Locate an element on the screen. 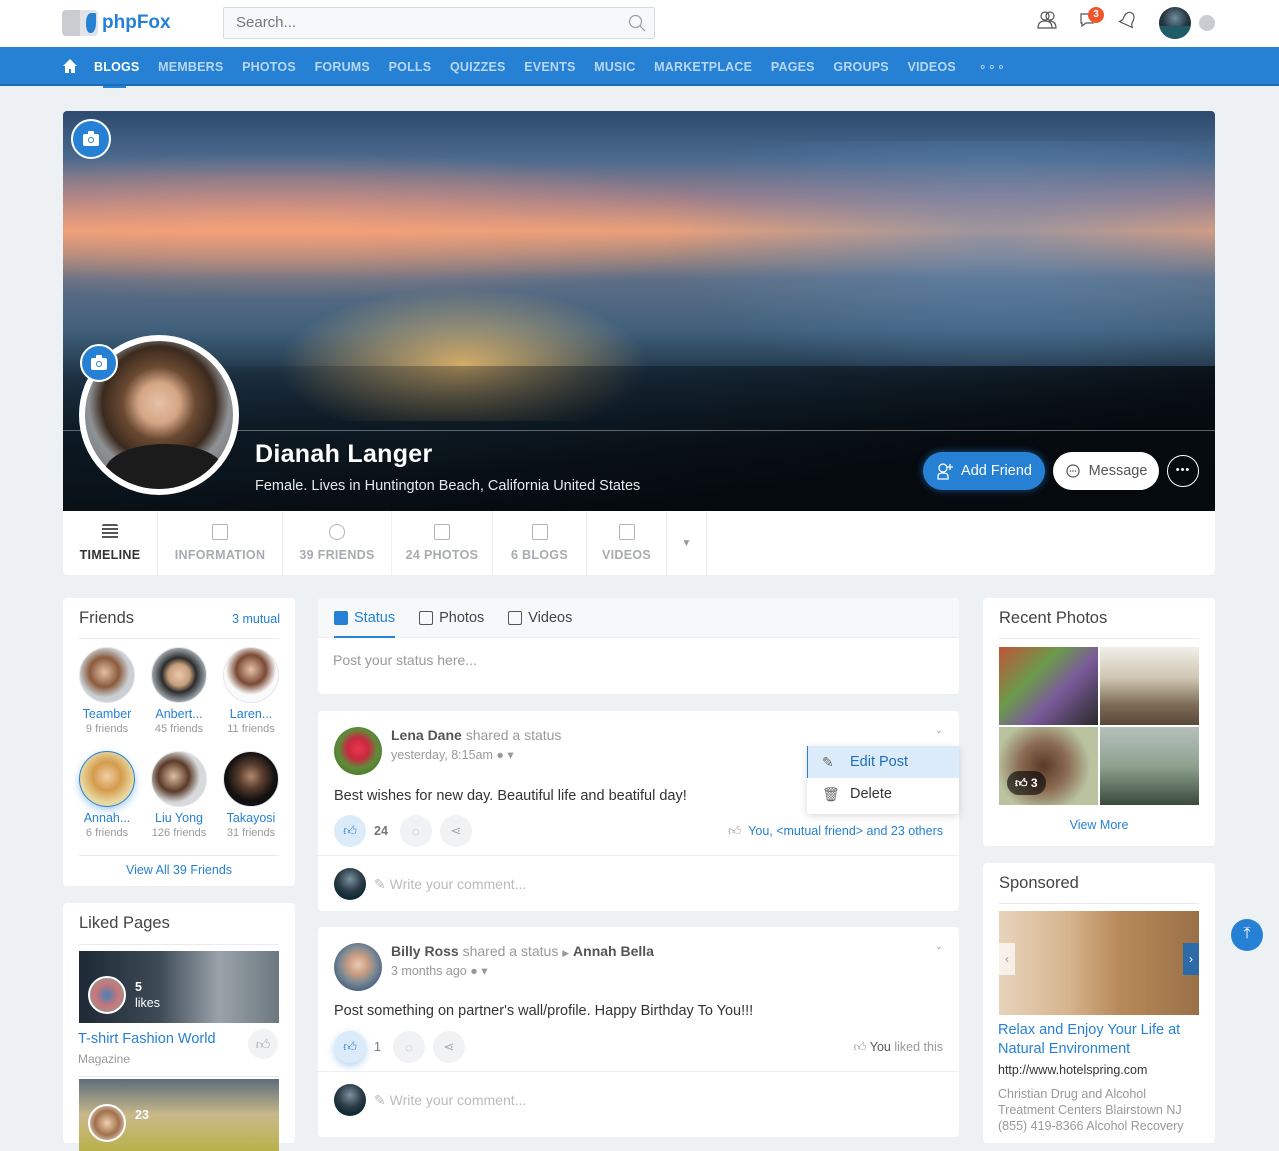 This screenshot has height=1151, width=1279. nav-item-events: EVENTS is located at coordinates (549, 67).